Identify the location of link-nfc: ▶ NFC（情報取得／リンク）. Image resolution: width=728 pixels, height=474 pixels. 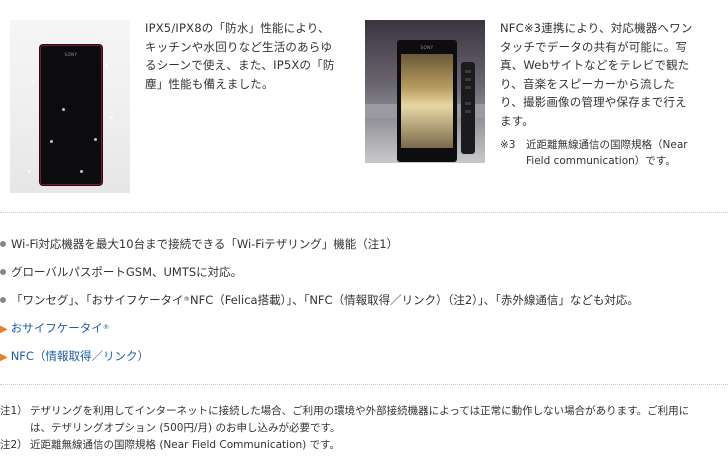
(74, 356).